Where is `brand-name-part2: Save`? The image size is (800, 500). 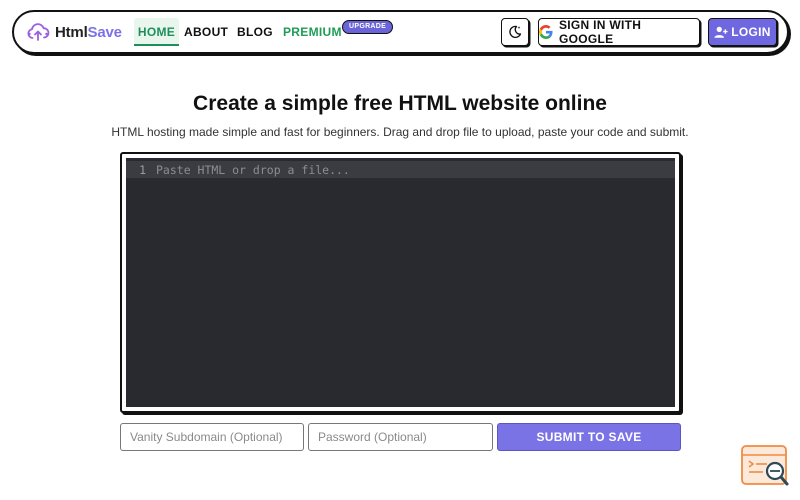
brand-name-part2: Save is located at coordinates (104, 32).